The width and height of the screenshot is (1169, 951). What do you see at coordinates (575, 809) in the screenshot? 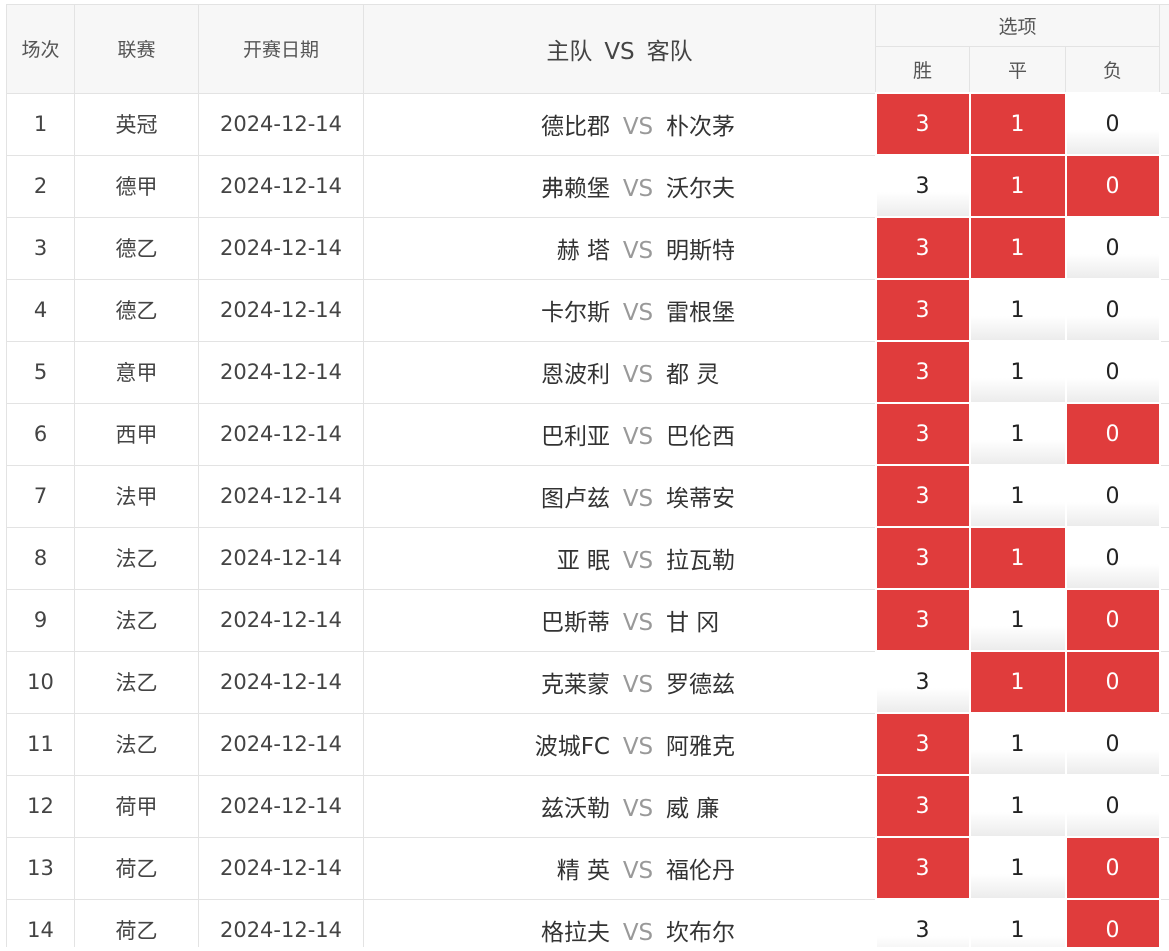
I see `home-team: 兹沃勒` at bounding box center [575, 809].